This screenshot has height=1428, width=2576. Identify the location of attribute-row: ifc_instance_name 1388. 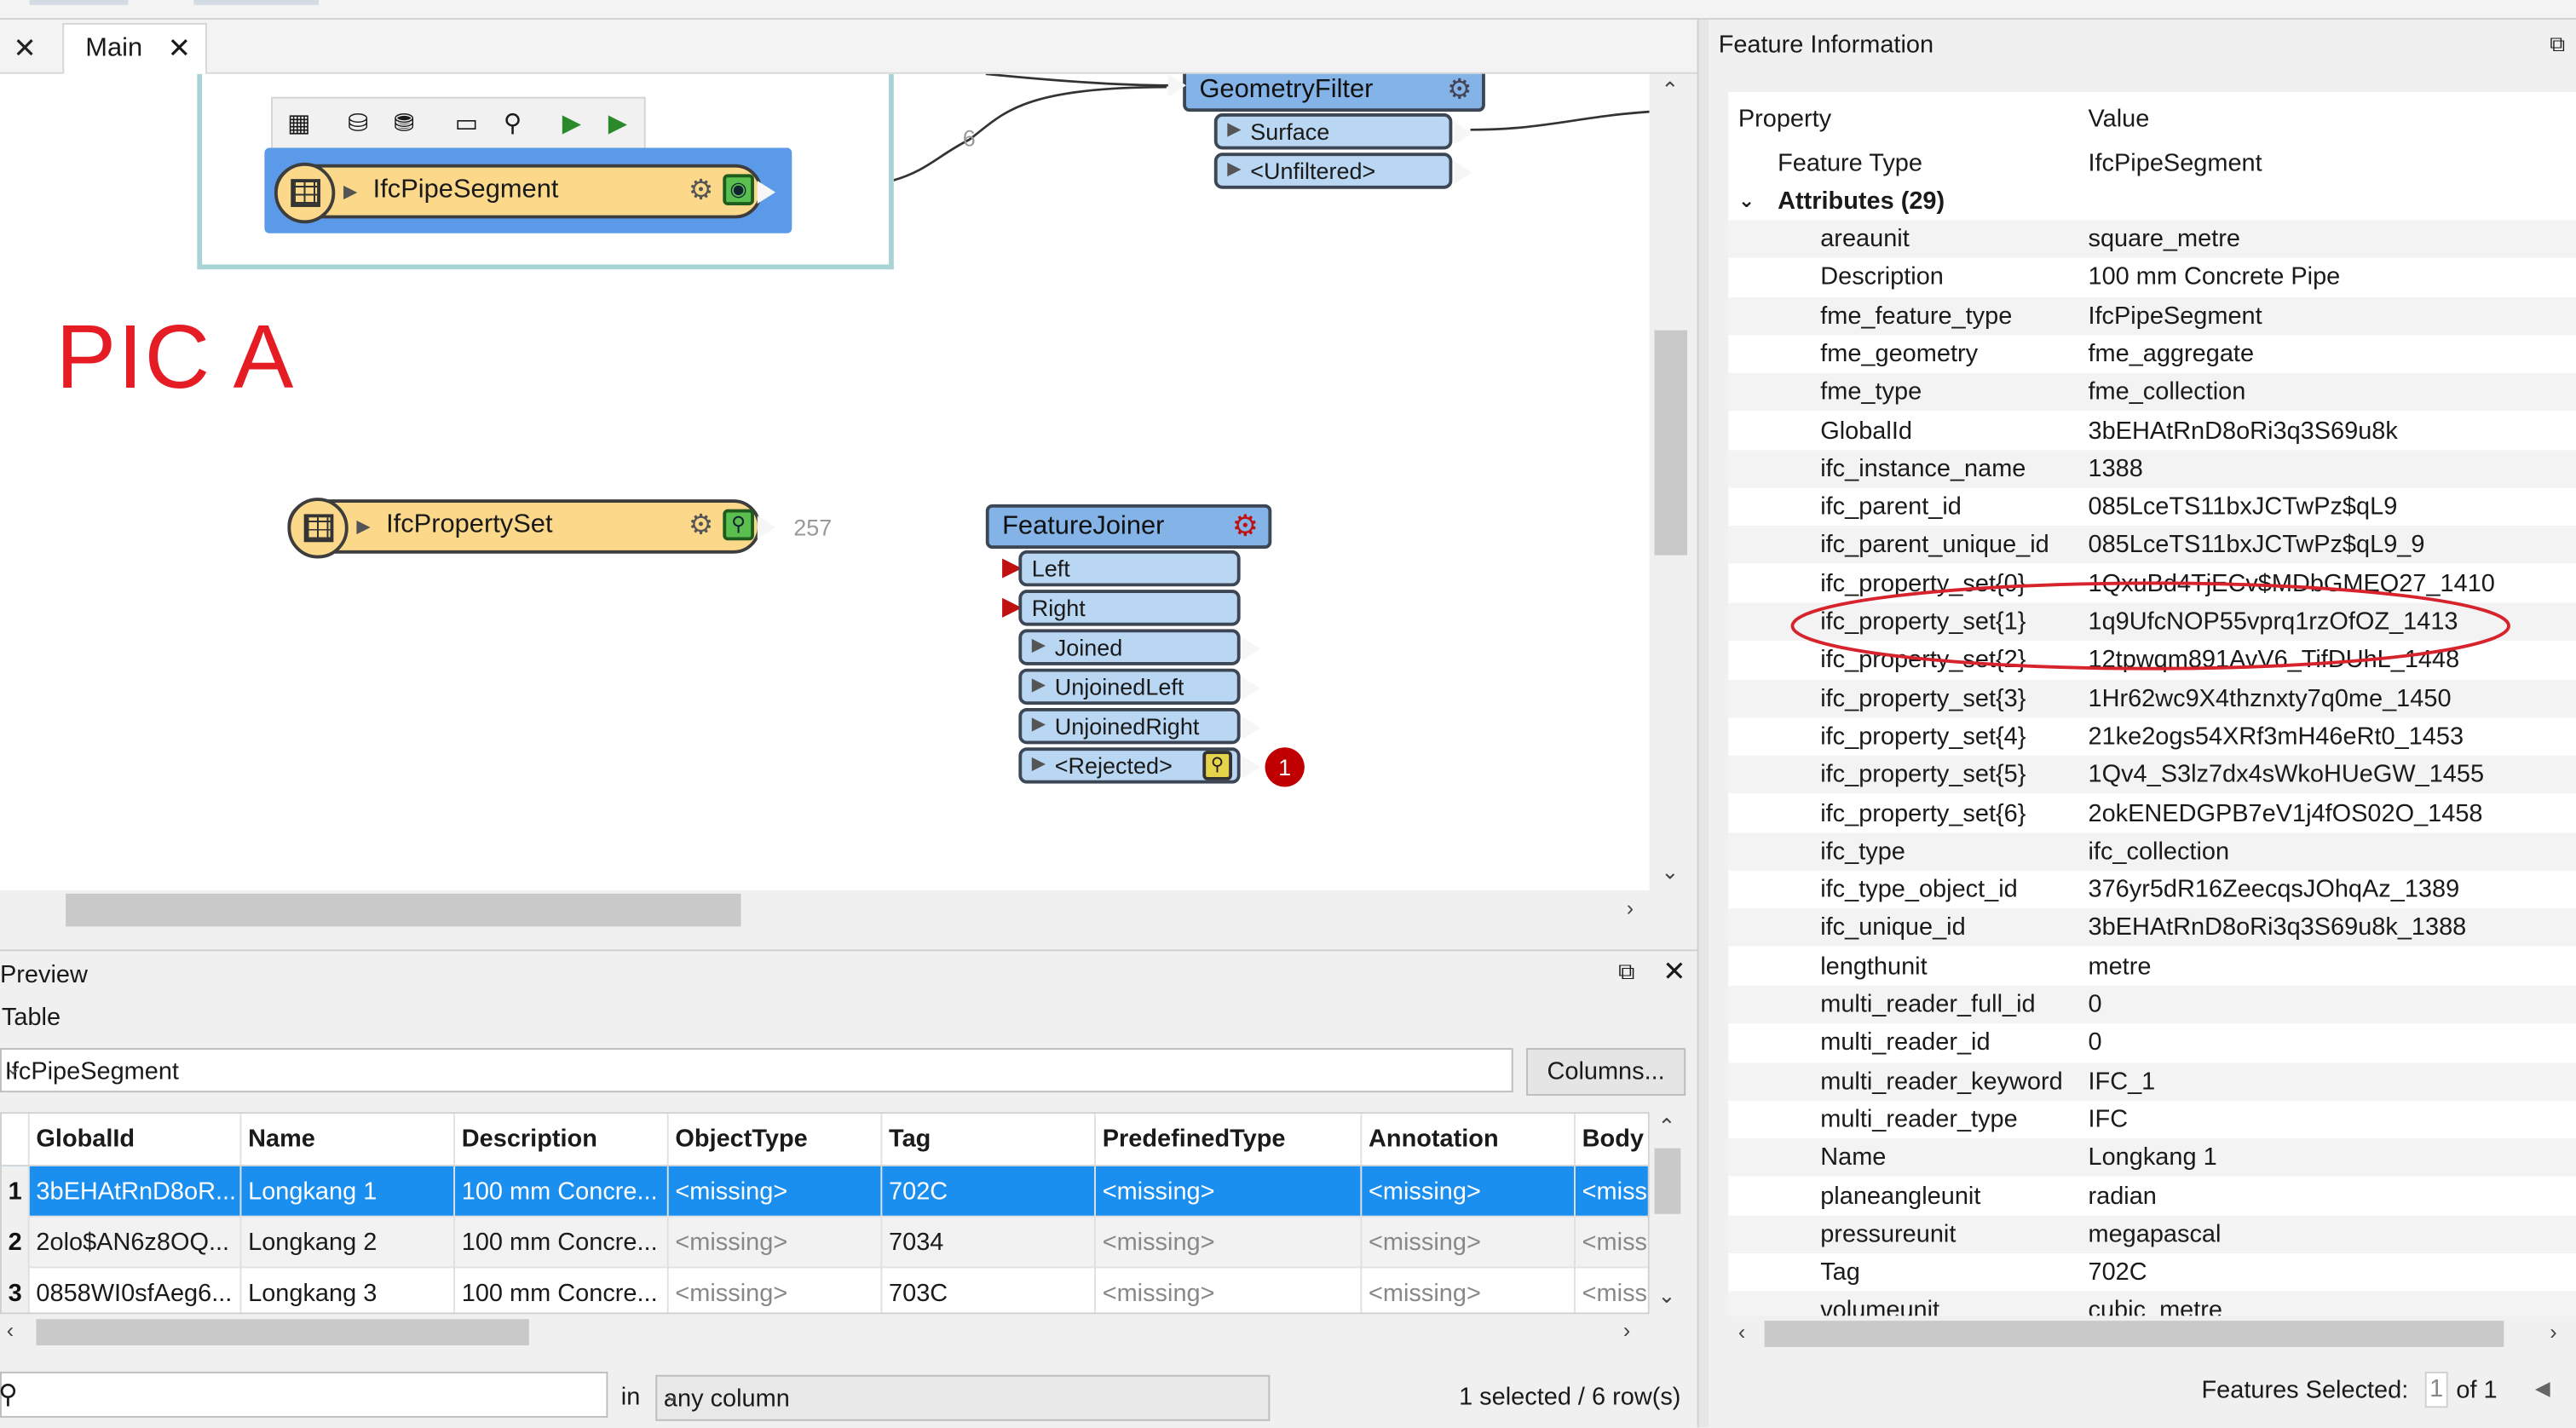
(2152, 468).